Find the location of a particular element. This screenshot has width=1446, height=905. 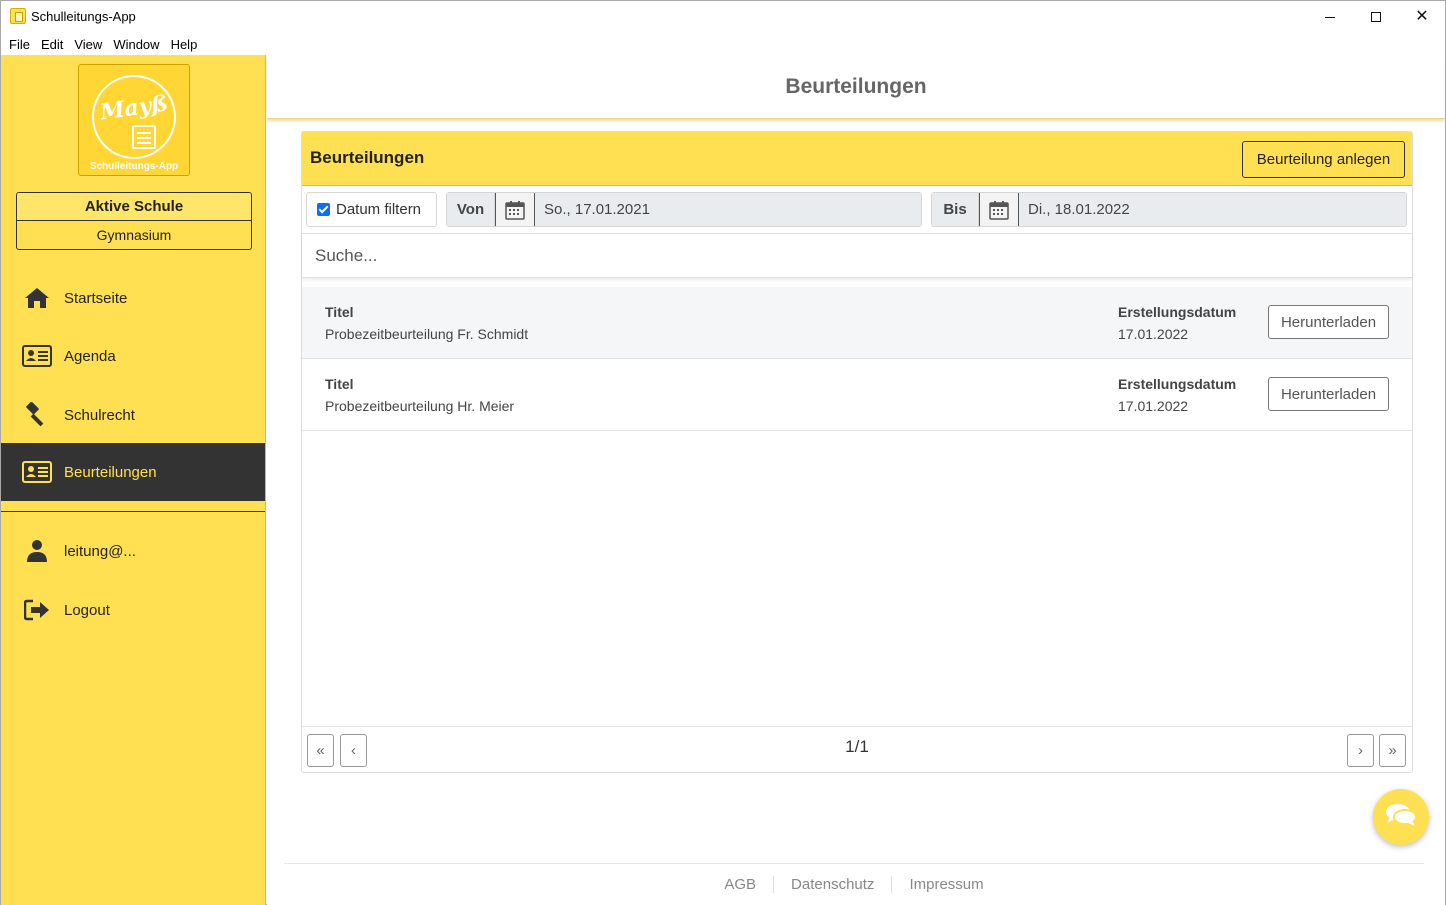

date-filter-checkbox is located at coordinates (323, 209).